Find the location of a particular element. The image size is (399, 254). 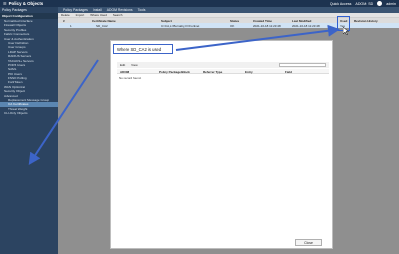

col-certificate-name: Certificate Name is located at coordinates (104, 21).